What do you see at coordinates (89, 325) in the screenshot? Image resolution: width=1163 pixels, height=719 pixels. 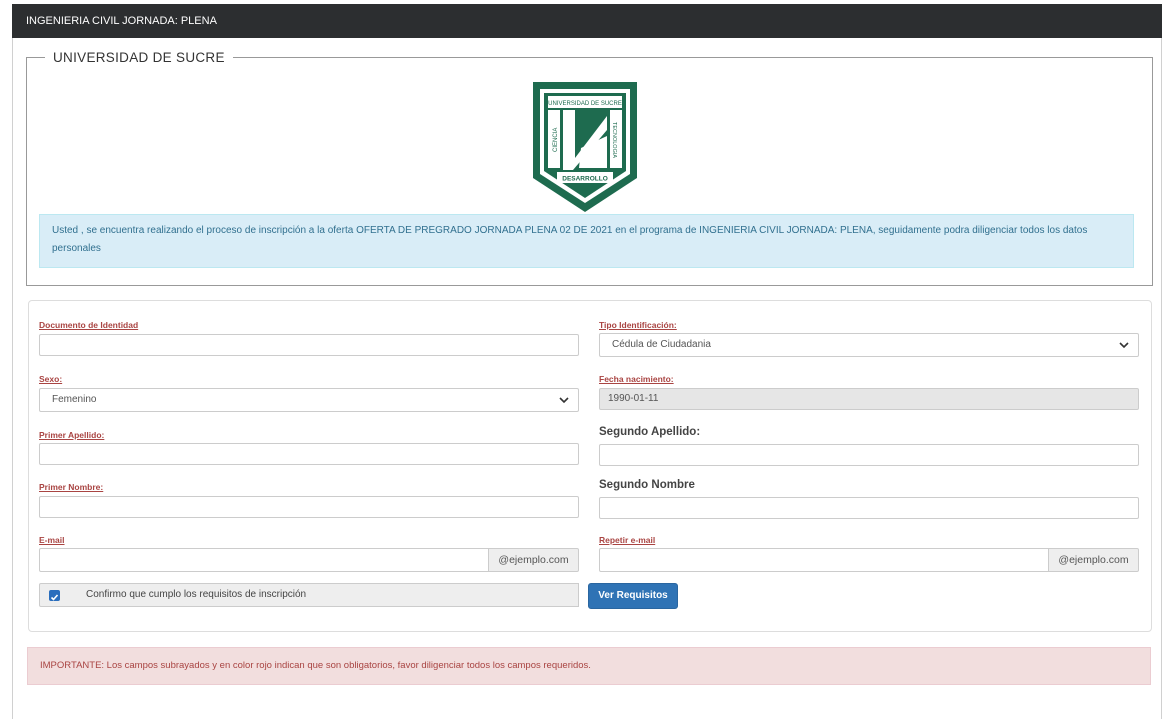 I see `documento-label: Documento de Identidad` at bounding box center [89, 325].